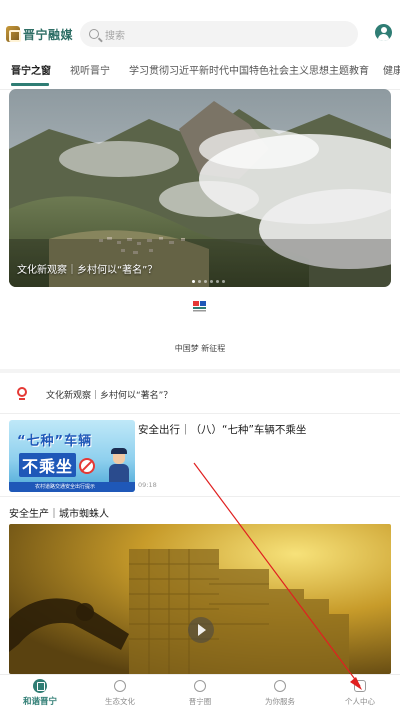 The width and height of the screenshot is (400, 711). I want to click on china-dream-logo-icon, so click(200, 307).